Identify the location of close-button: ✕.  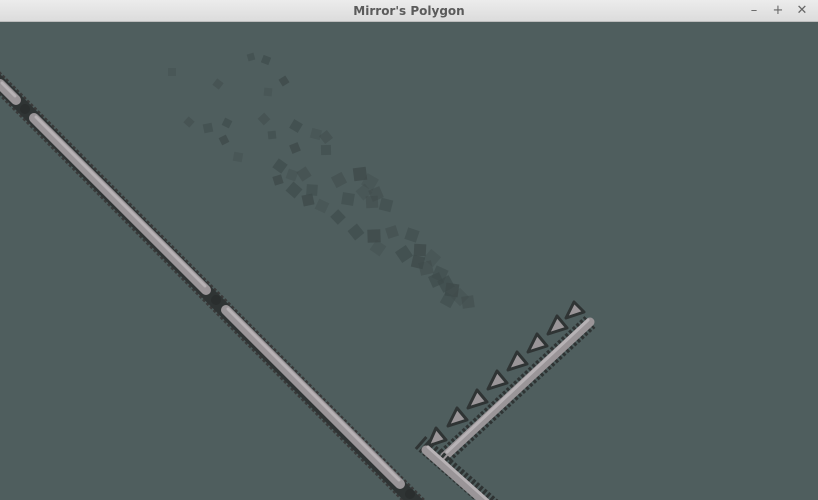
(802, 11).